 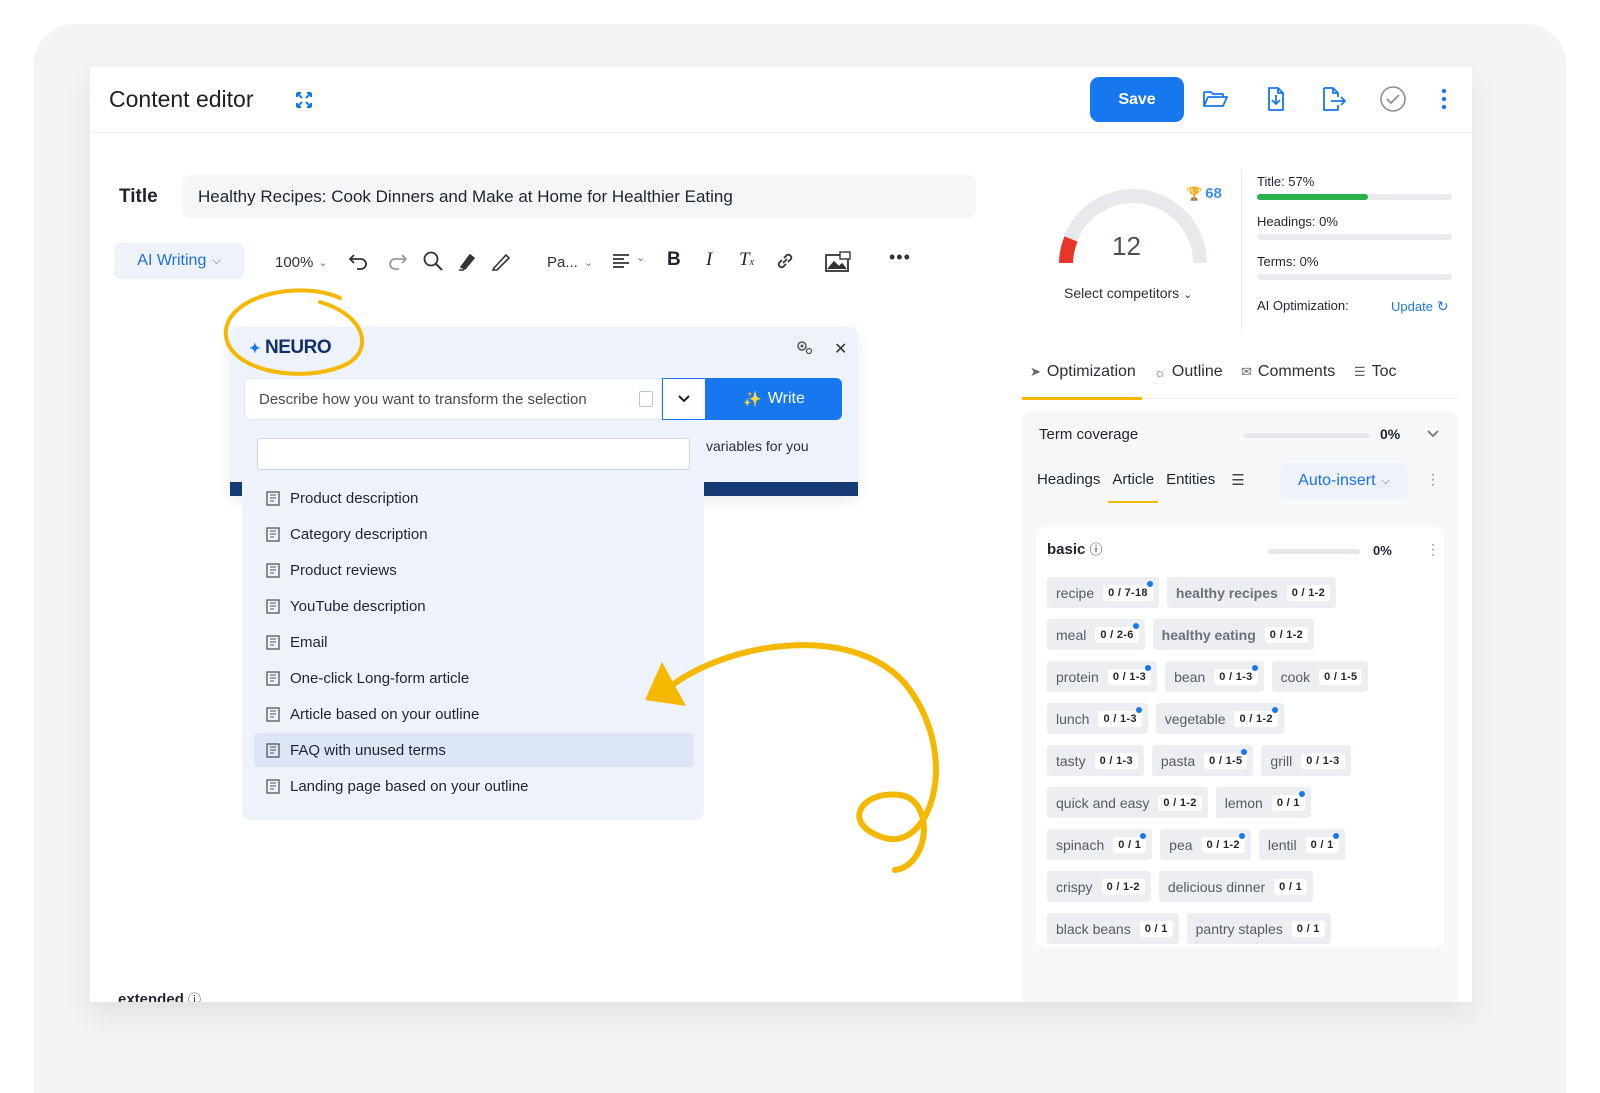 I want to click on score-divider, so click(x=1241, y=249).